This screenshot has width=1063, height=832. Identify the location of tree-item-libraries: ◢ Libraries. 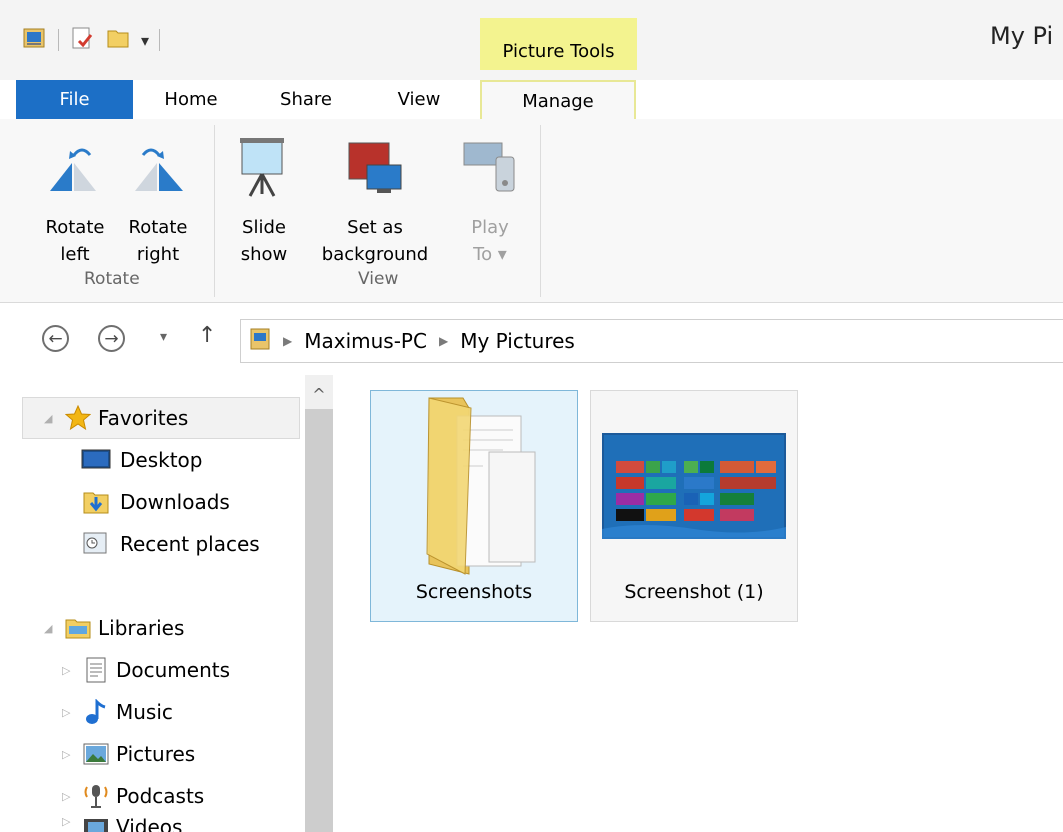
(114, 628).